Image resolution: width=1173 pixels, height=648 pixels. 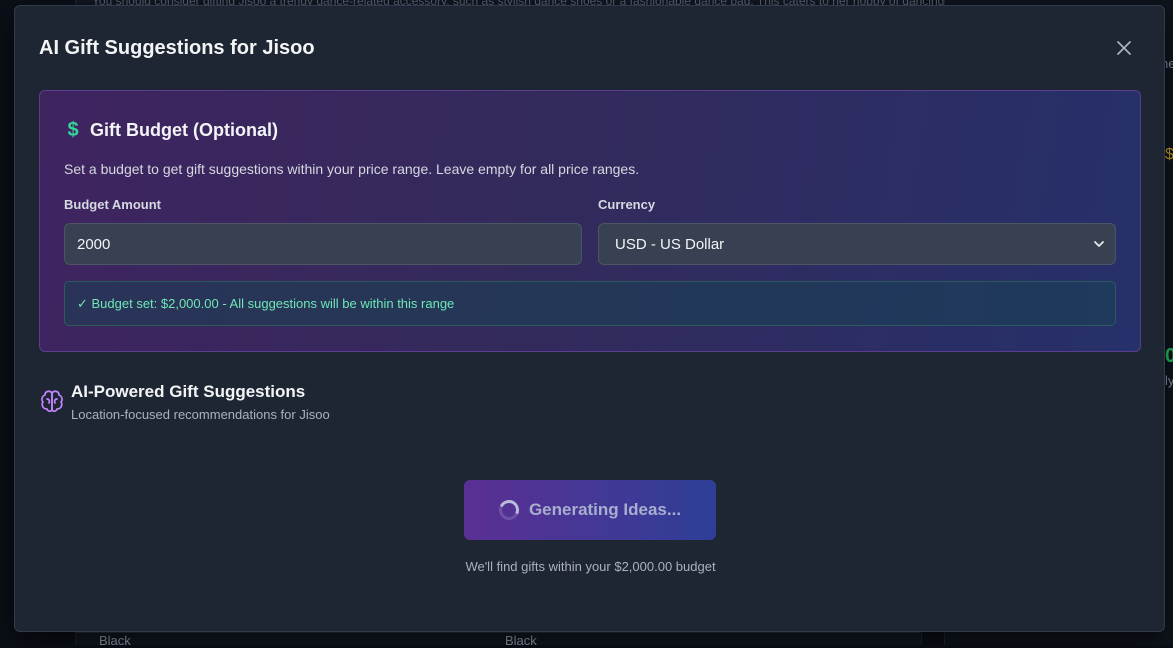 What do you see at coordinates (73, 130) in the screenshot?
I see `dollar-icon: $` at bounding box center [73, 130].